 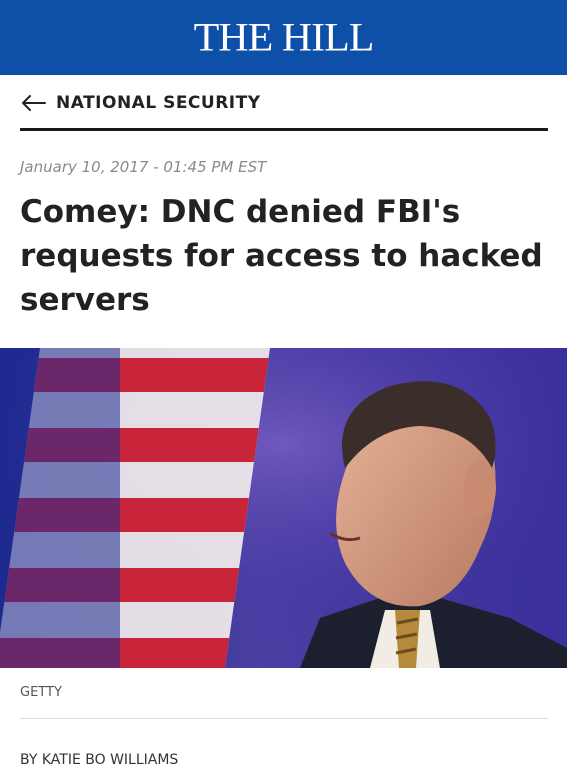 What do you see at coordinates (284, 718) in the screenshot?
I see `credit-divider` at bounding box center [284, 718].